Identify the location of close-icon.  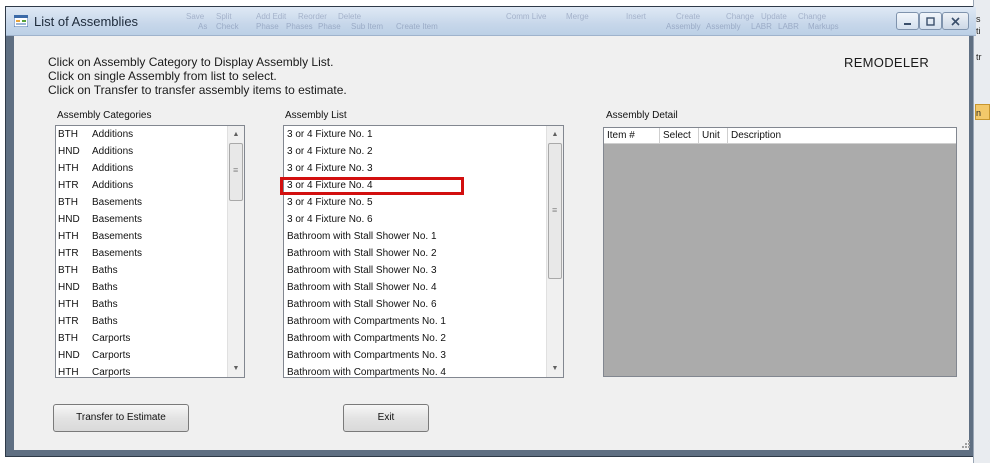
(955, 21).